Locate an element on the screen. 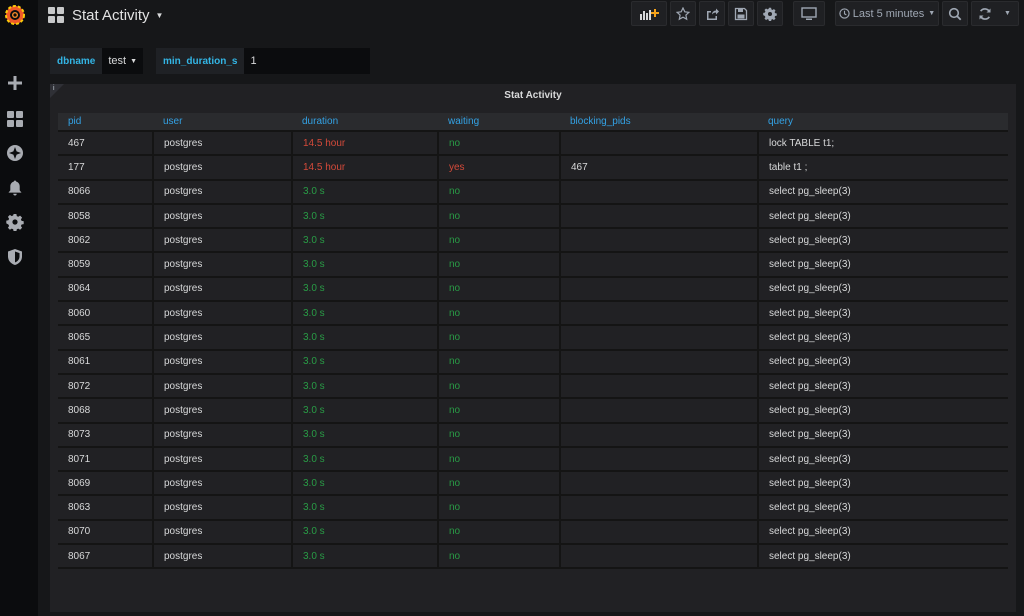 The image size is (1024, 616). table-row: 467 postgres 14.5 hour no lock TABLE t1; is located at coordinates (533, 142).